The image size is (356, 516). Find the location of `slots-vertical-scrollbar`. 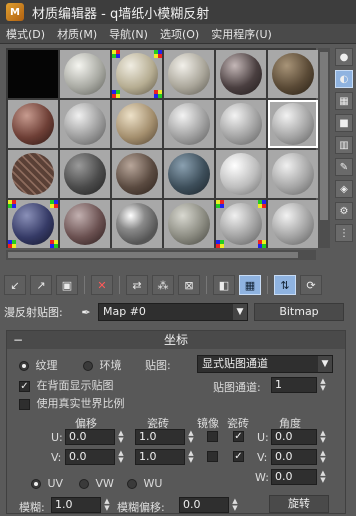

slots-vertical-scrollbar is located at coordinates (324, 148).